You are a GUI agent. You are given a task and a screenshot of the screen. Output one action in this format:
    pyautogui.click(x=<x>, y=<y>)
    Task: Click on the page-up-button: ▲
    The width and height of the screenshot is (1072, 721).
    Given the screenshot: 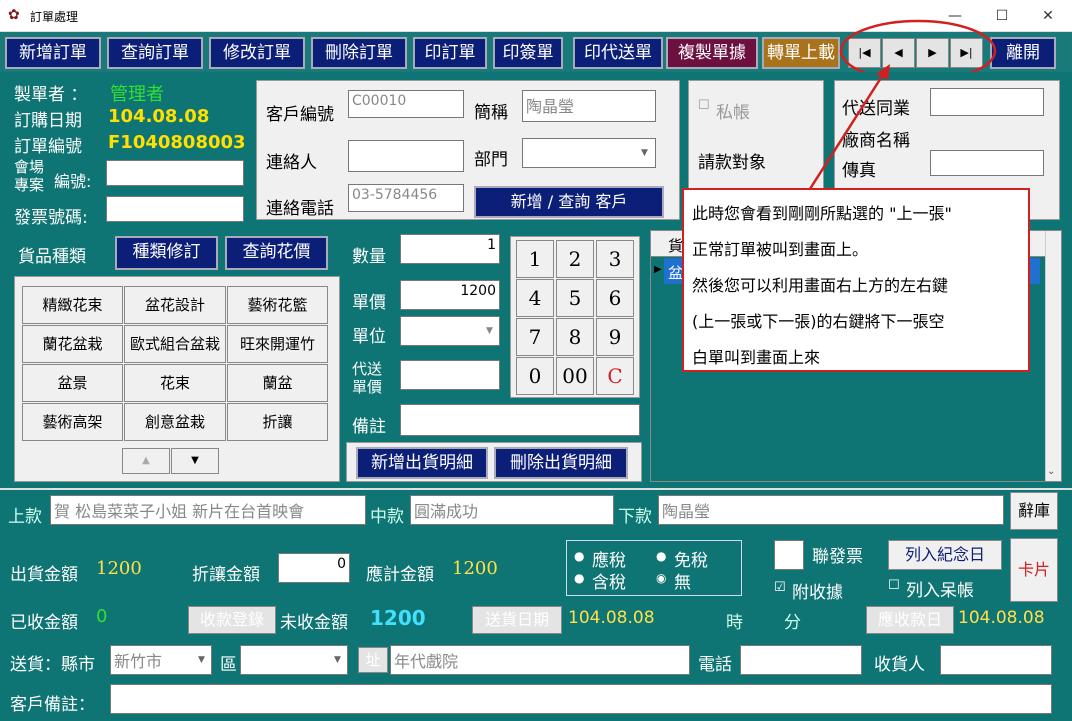 What is the action you would take?
    pyautogui.click(x=146, y=461)
    